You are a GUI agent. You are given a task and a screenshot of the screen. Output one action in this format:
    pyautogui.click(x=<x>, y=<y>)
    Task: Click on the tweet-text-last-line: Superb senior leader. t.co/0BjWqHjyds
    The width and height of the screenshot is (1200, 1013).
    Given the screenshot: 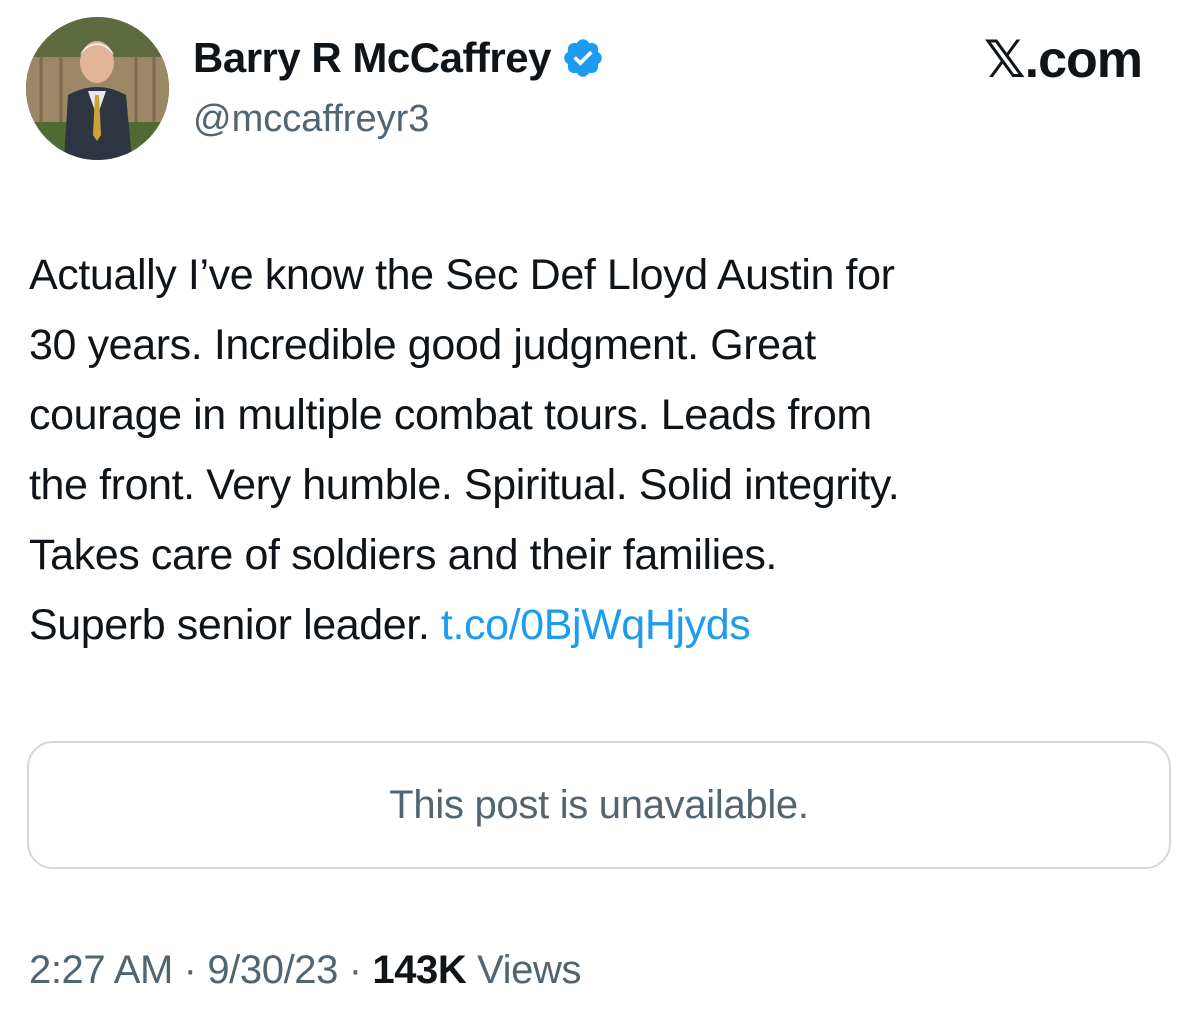 What is the action you would take?
    pyautogui.click(x=604, y=625)
    